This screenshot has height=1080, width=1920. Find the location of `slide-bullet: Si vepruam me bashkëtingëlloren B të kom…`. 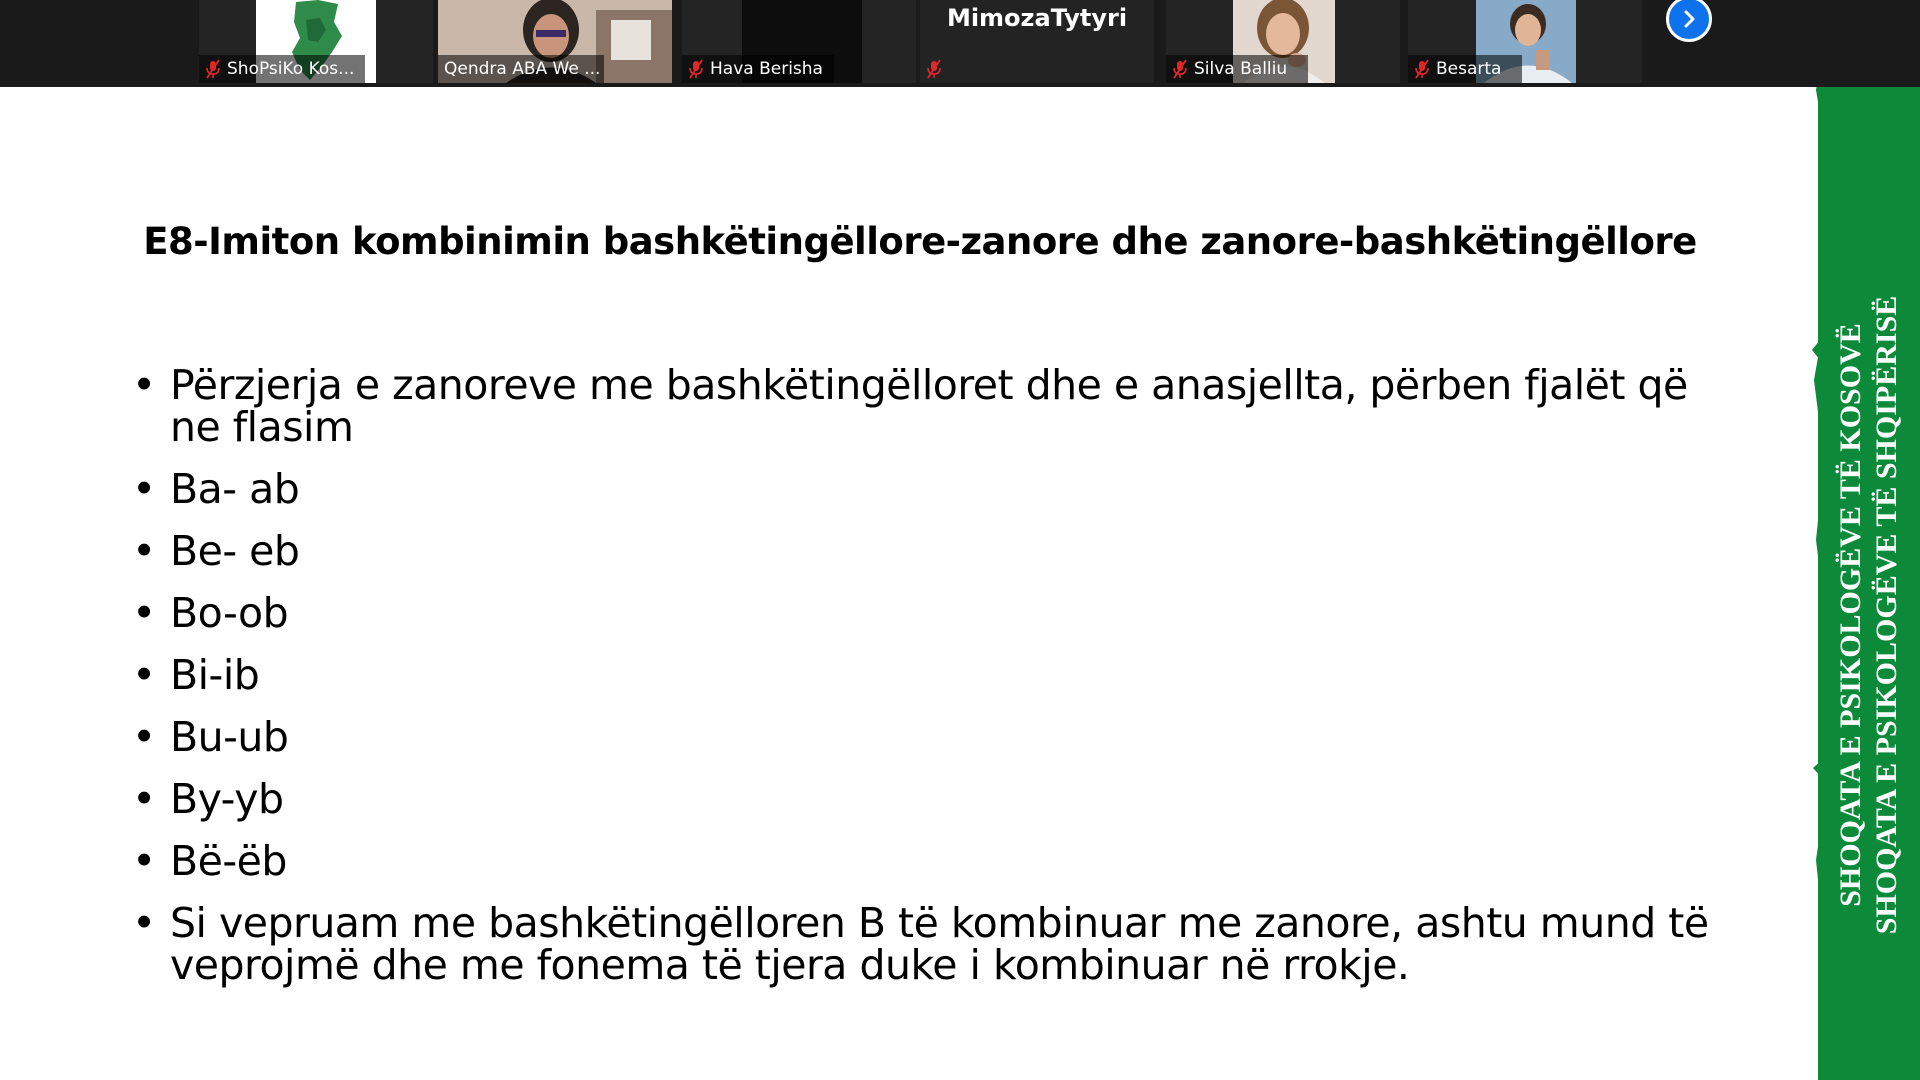

slide-bullet: Si vepruam me bashkëtingëlloren B të kom… is located at coordinates (925, 944).